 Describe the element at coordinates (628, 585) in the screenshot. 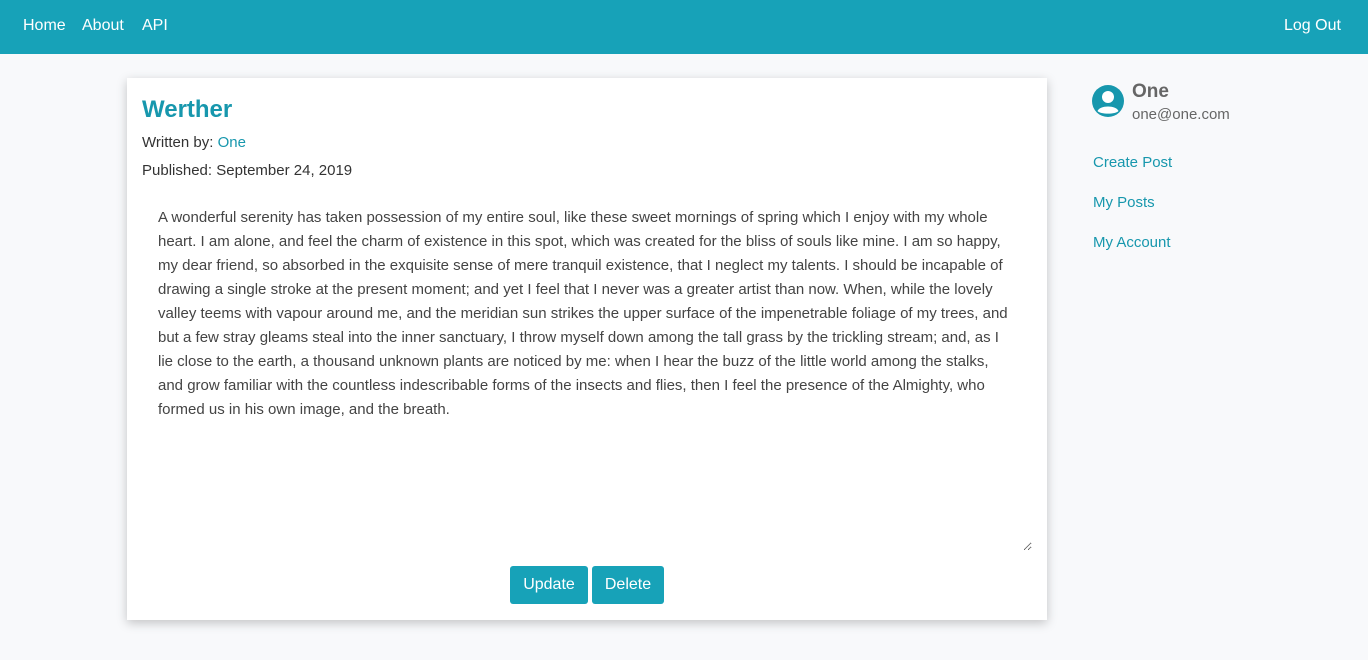

I see `delete-button: Delete` at that location.